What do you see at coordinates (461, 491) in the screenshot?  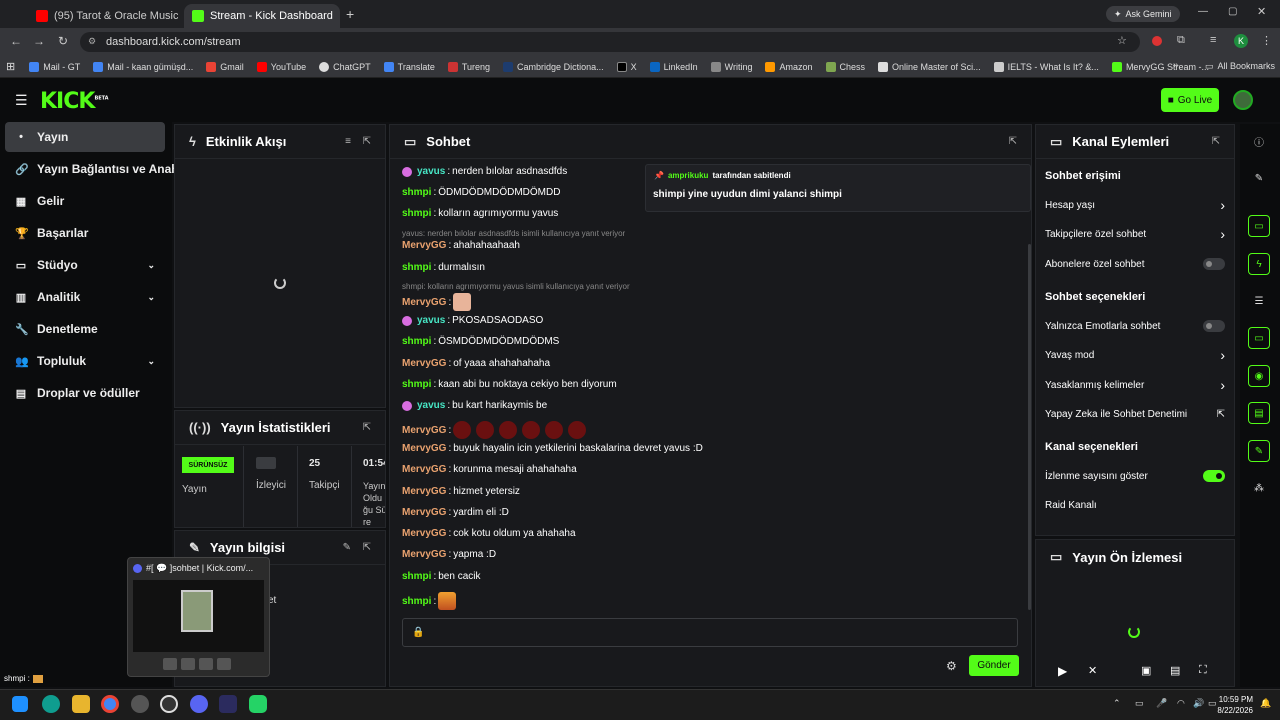 I see `chat-message: MervyGG: hizmet yetersiz` at bounding box center [461, 491].